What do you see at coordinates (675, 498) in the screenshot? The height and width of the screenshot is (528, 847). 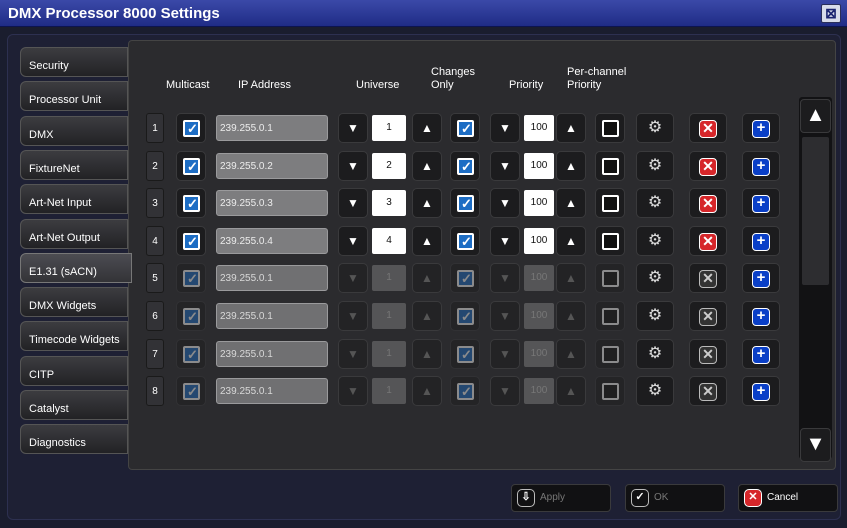 I see `ok-button: ✓ OK` at bounding box center [675, 498].